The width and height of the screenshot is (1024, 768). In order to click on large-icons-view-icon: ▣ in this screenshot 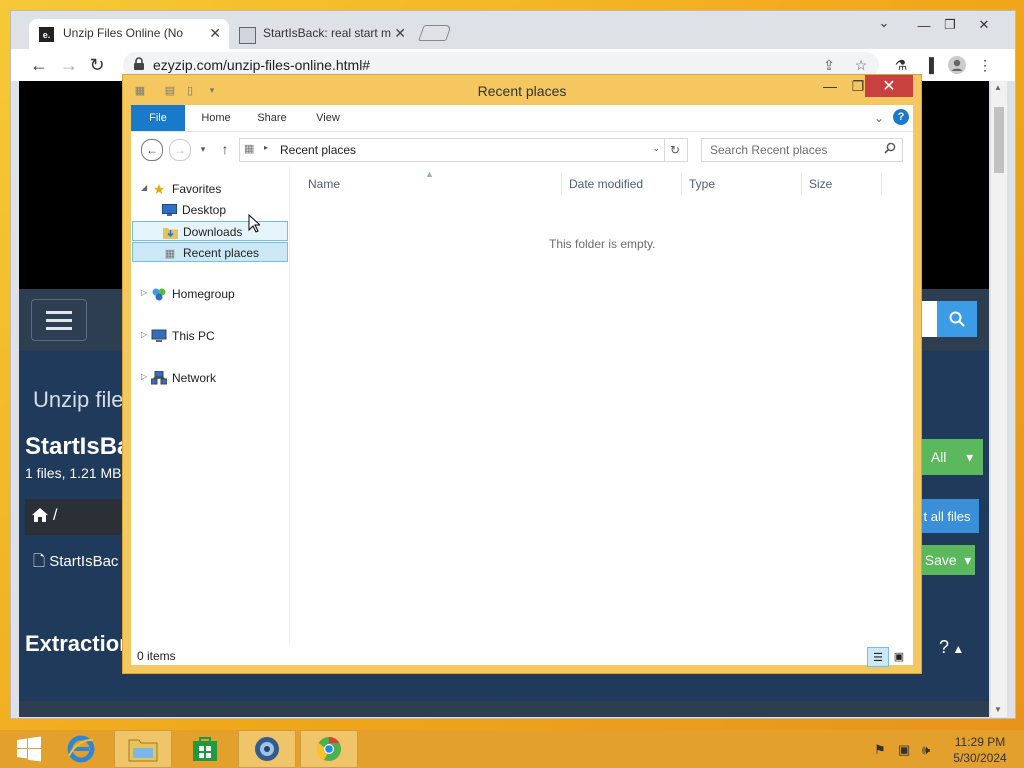, I will do `click(899, 656)`.